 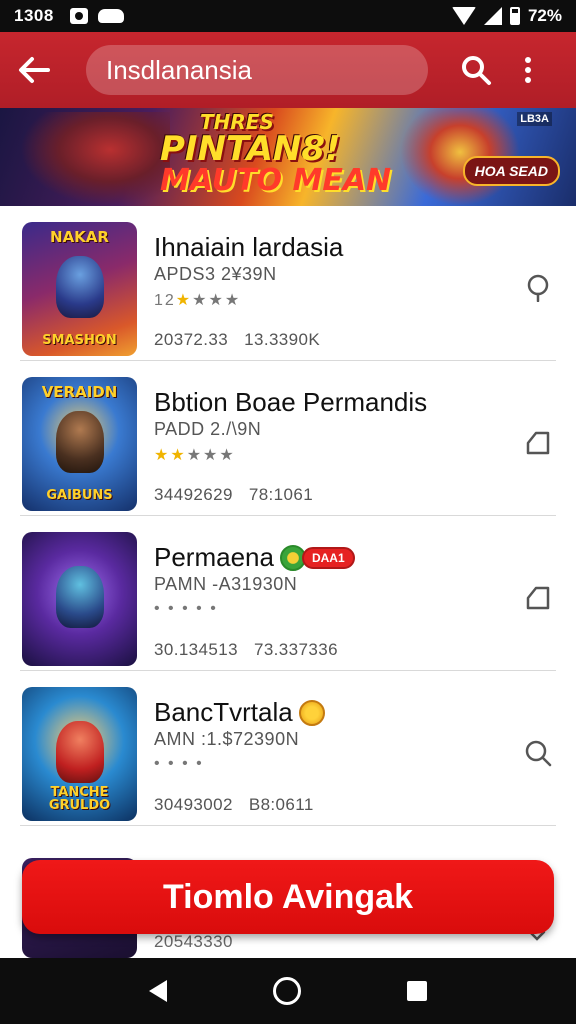 What do you see at coordinates (492, 16) in the screenshot?
I see `signal-icon` at bounding box center [492, 16].